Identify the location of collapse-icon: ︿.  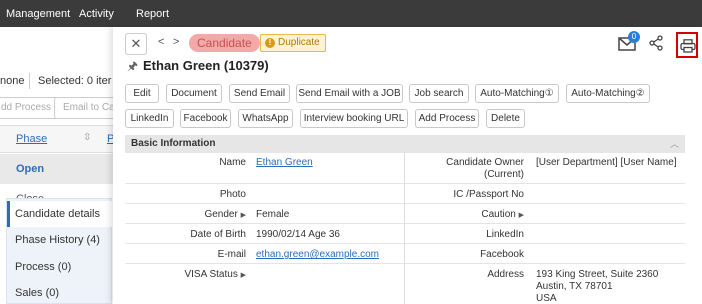
(674, 144).